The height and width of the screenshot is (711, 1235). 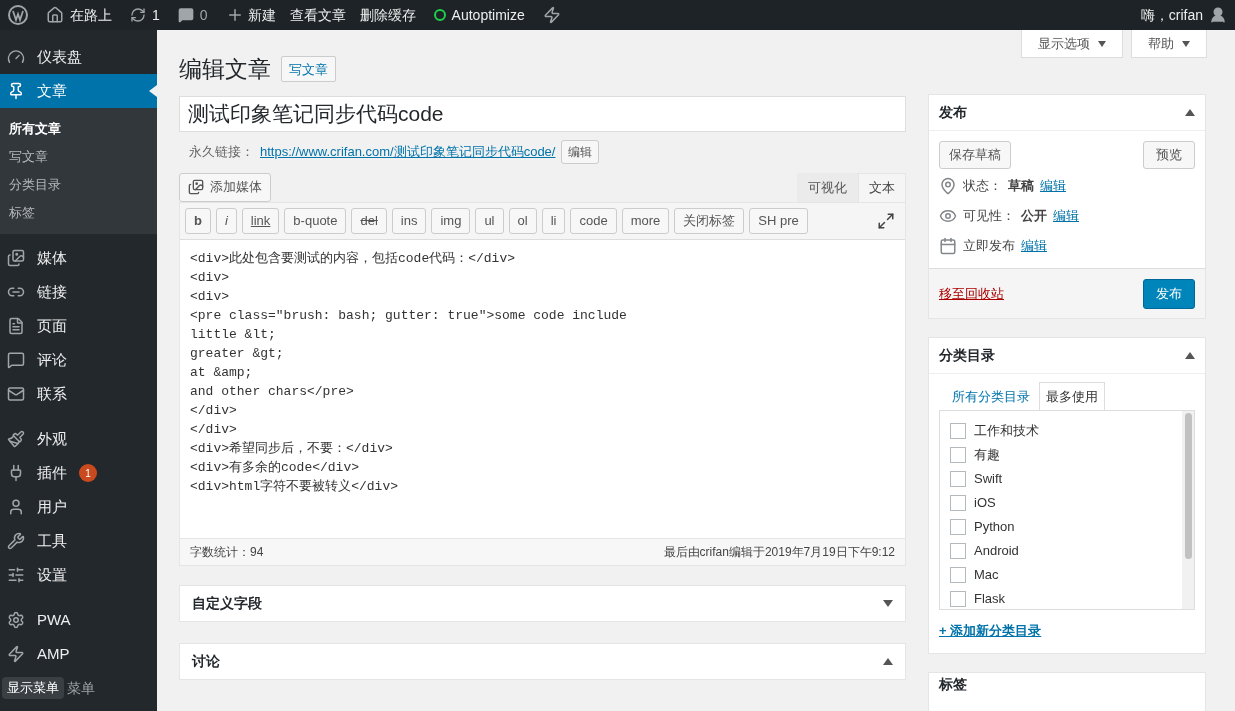 What do you see at coordinates (1169, 293) in the screenshot?
I see `publish-button: 发布` at bounding box center [1169, 293].